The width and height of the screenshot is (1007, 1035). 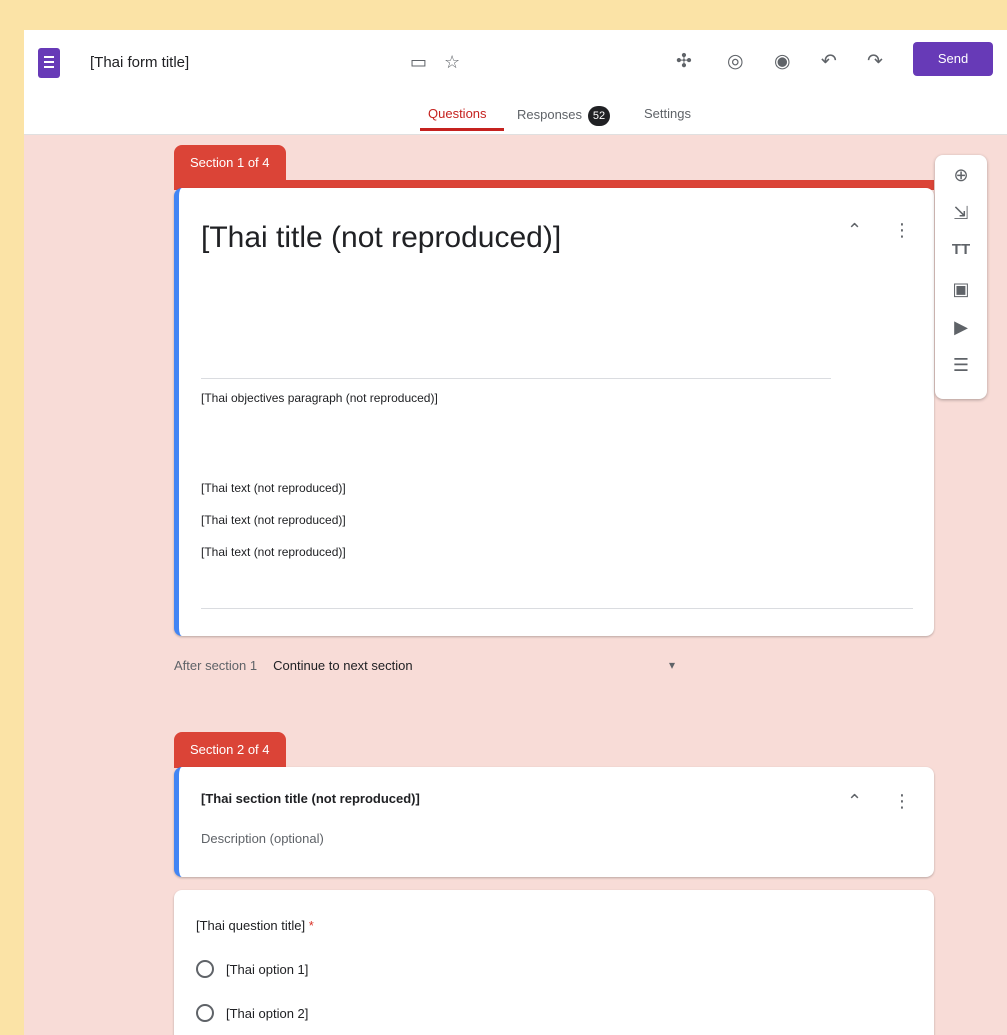 I want to click on form-parts-intro: [Thai text (not reproduced)], so click(x=273, y=488).